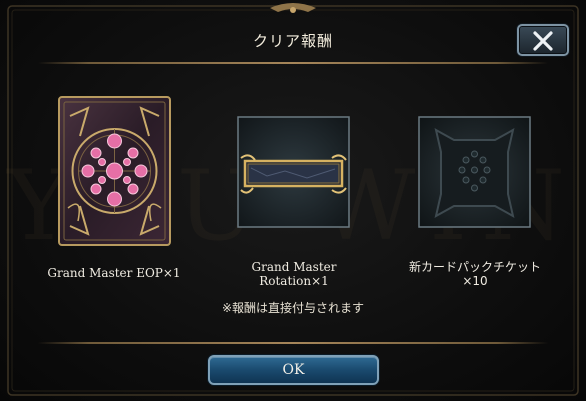 This screenshot has width=586, height=401. I want to click on top-divider, so click(293, 63).